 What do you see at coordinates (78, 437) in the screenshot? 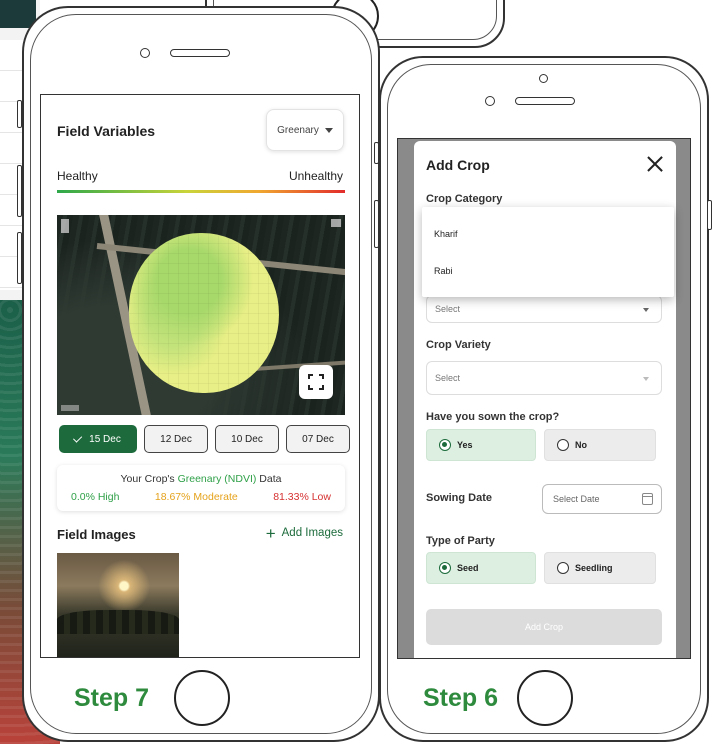
I see `check-icon` at bounding box center [78, 437].